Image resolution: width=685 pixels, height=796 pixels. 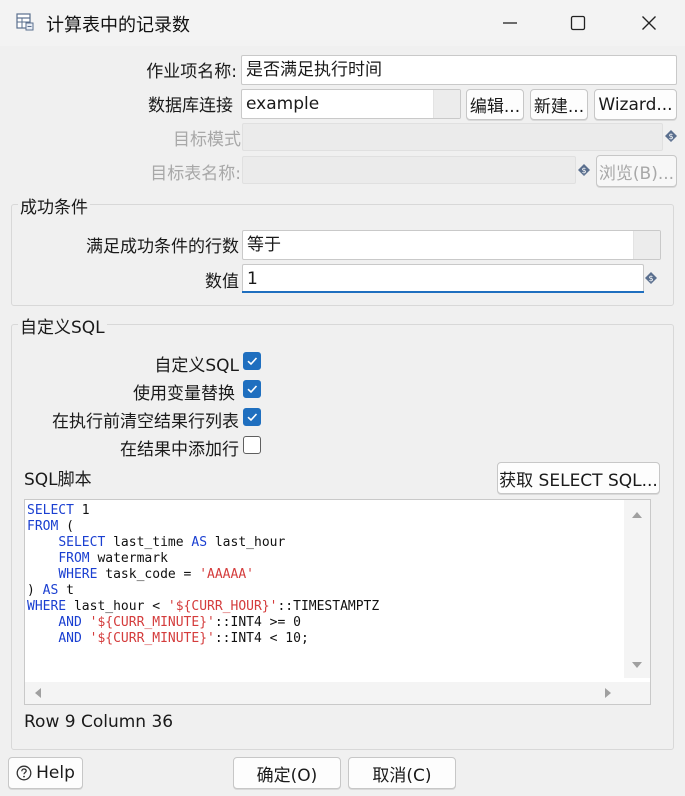 I want to click on value-input: 1, so click(x=443, y=278).